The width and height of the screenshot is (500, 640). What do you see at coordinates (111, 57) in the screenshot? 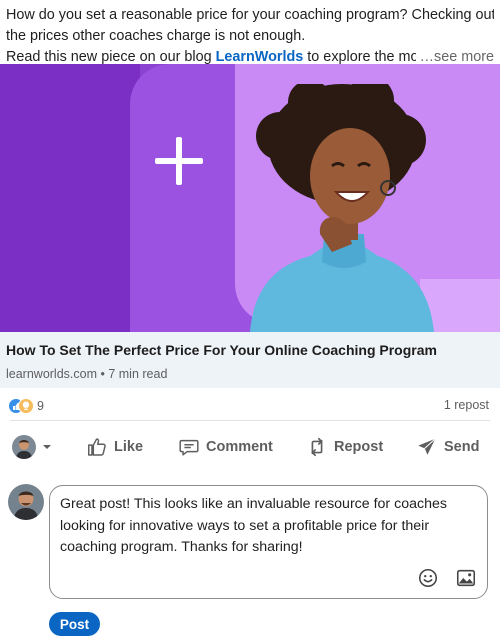
I see `post-text-segment: Read this new piece on our blog` at bounding box center [111, 57].